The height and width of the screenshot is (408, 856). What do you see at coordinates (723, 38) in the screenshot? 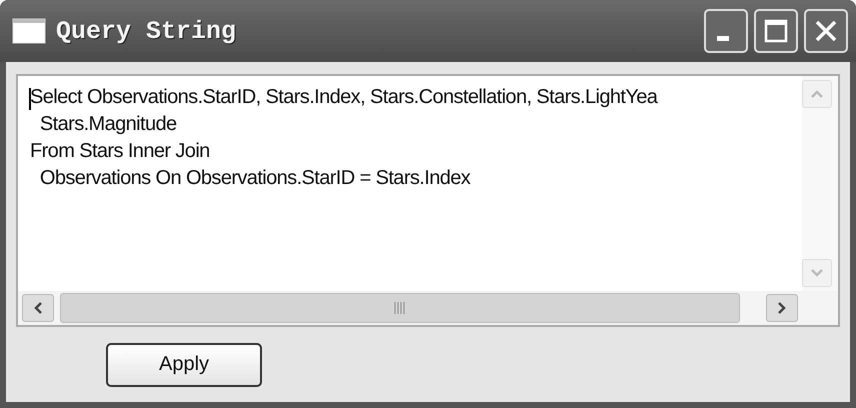
I see `minimize-icon` at bounding box center [723, 38].